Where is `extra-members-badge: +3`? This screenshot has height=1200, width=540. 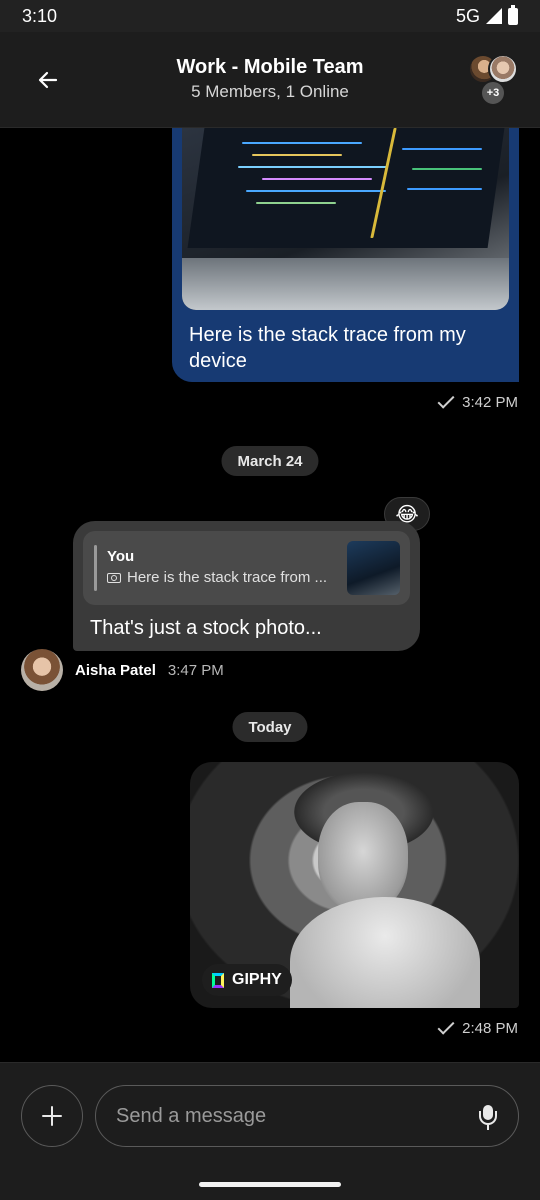
extra-members-badge: +3 is located at coordinates (493, 93).